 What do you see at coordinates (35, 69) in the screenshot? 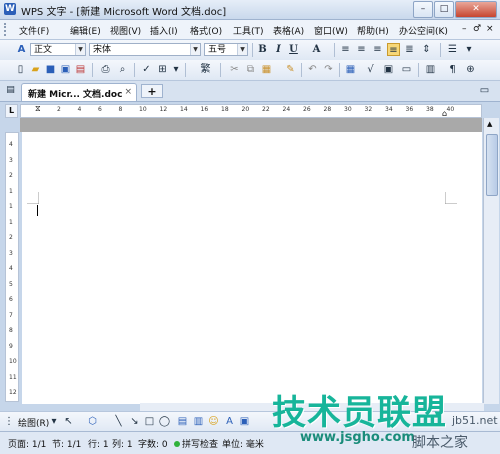
I see `open-folder-icon: ▰` at bounding box center [35, 69].